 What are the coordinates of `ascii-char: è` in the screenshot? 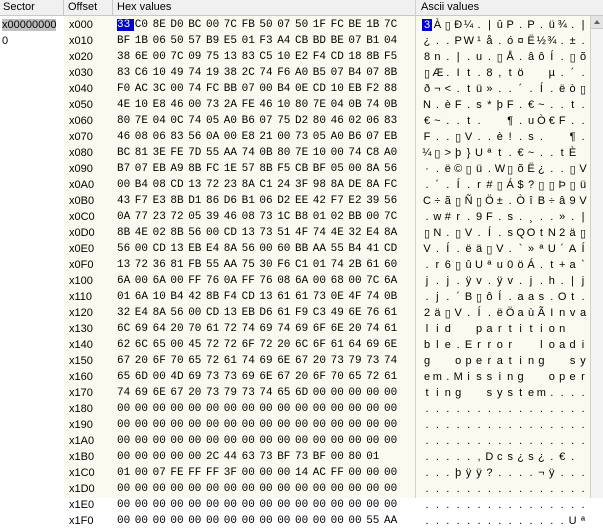 It's located at (448, 105).